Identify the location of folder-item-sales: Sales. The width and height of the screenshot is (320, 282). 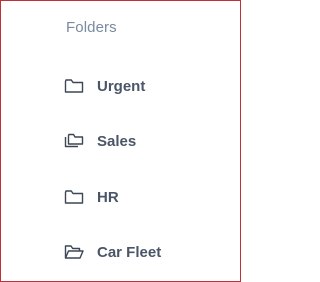
(143, 141).